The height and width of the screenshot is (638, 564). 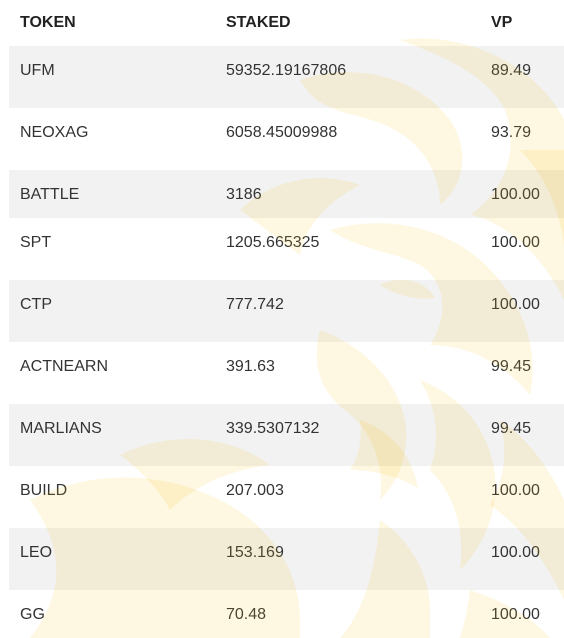 What do you see at coordinates (255, 490) in the screenshot?
I see `staked-amount: 207.003` at bounding box center [255, 490].